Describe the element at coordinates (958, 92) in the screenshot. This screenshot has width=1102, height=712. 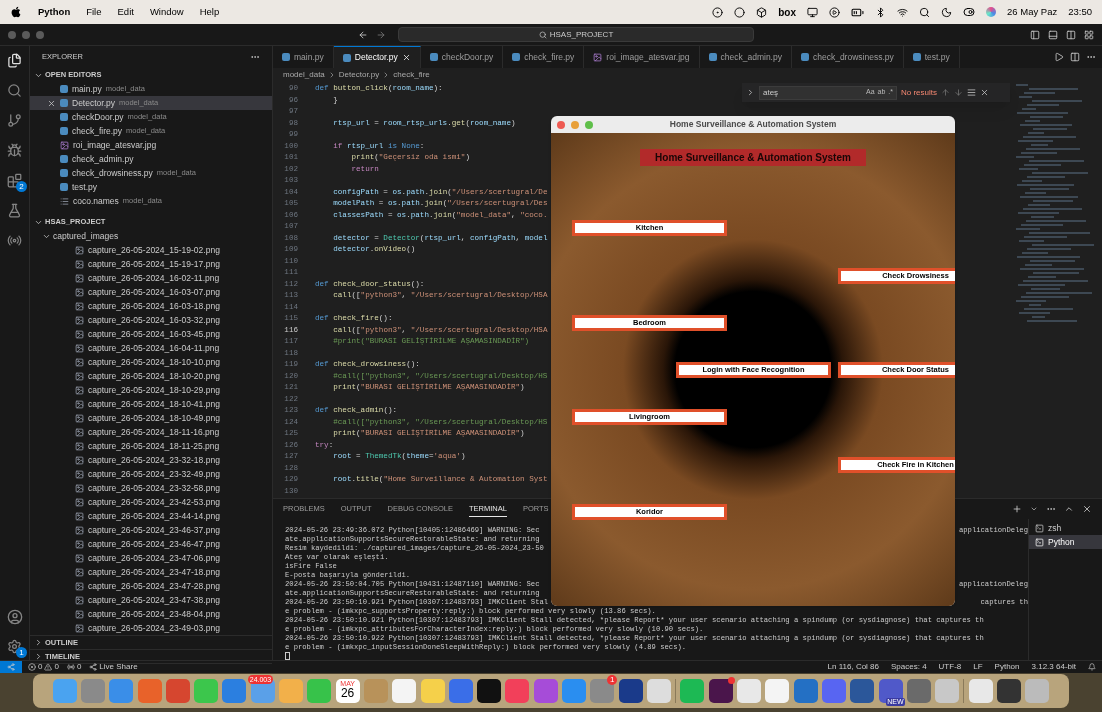
I see `next-match-icon` at that location.